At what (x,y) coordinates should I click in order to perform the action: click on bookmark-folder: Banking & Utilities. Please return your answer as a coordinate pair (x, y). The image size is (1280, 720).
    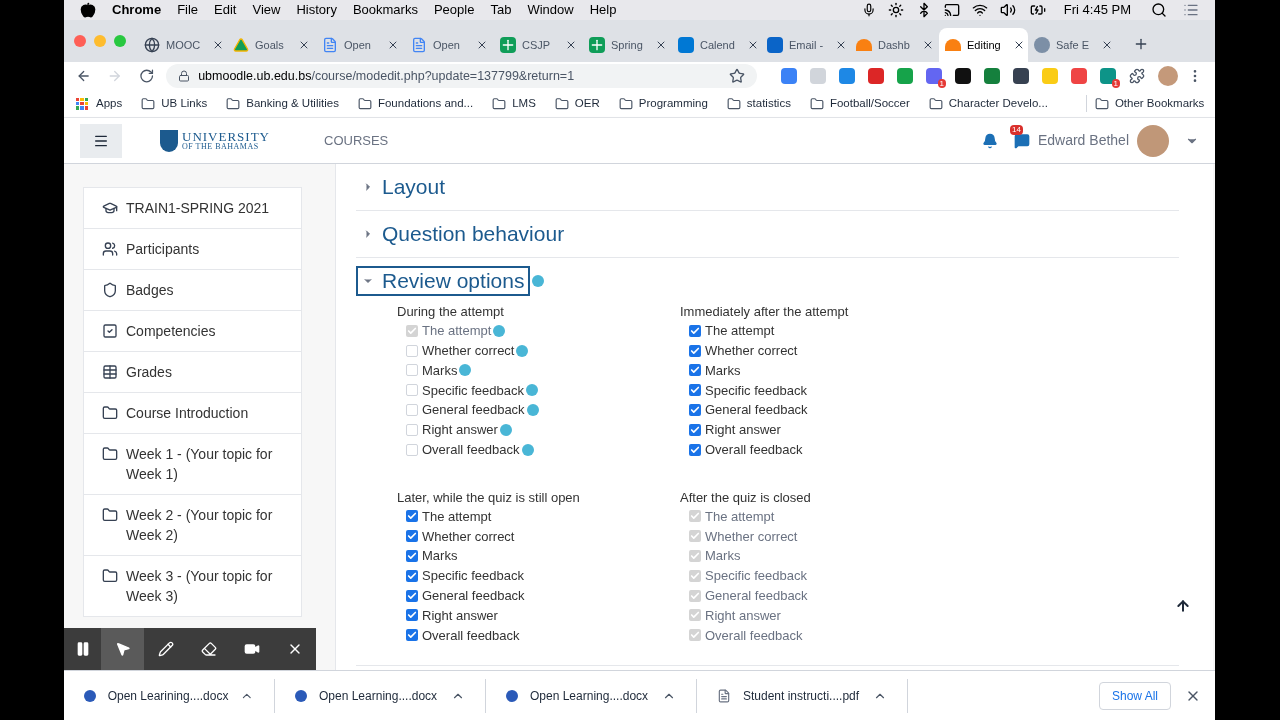
    Looking at the image, I should click on (282, 103).